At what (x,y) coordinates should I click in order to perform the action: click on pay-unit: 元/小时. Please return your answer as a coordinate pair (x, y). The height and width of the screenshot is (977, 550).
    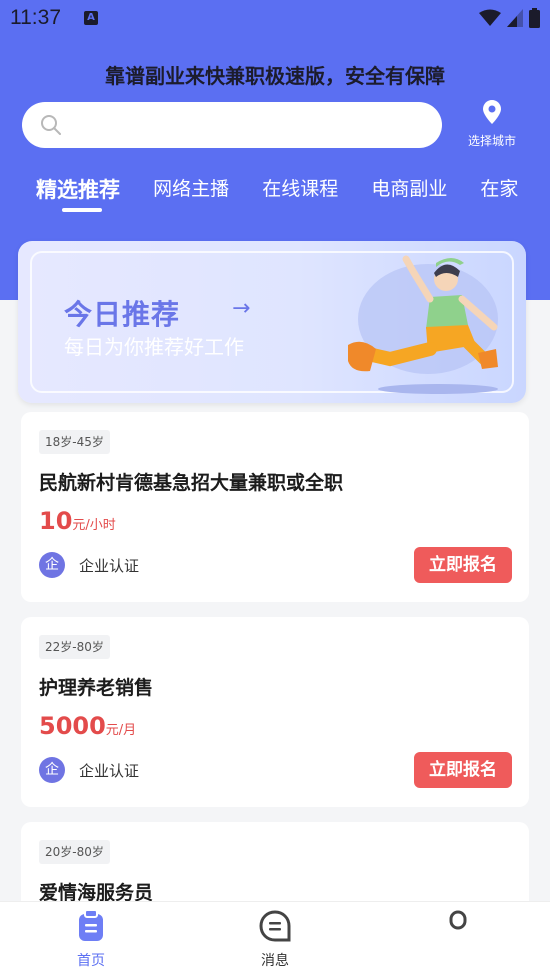
    Looking at the image, I should click on (94, 525).